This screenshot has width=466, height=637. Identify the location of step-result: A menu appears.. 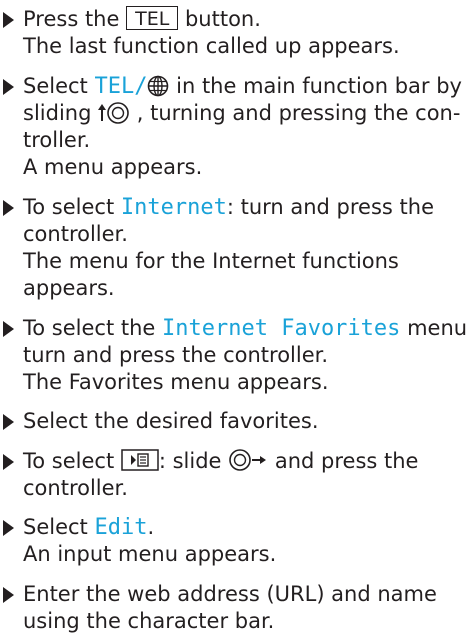
(113, 167).